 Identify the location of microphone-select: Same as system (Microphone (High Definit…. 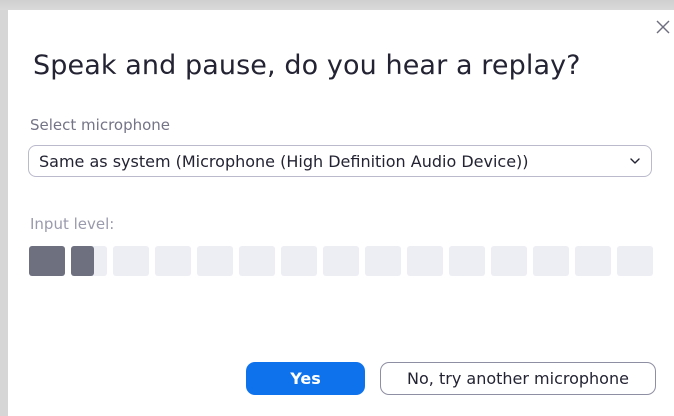
(340, 161).